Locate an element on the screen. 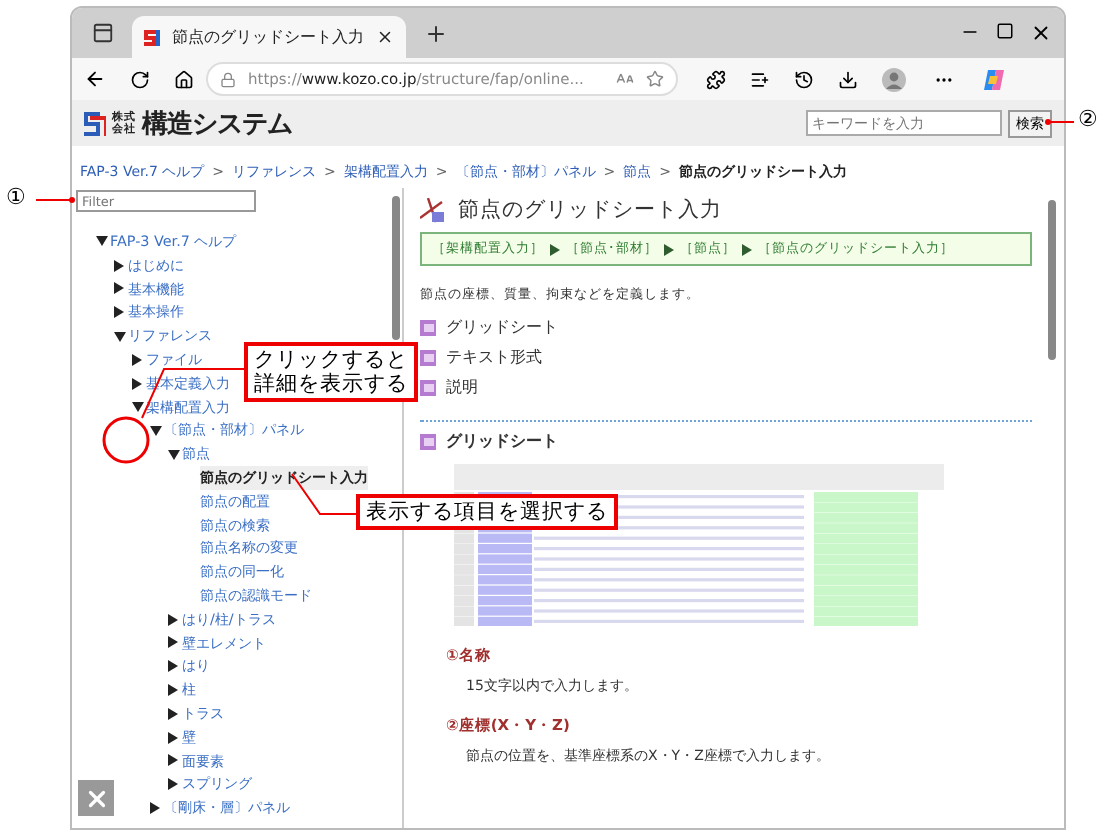 The height and width of the screenshot is (840, 1110). text-icon is located at coordinates (625, 79).